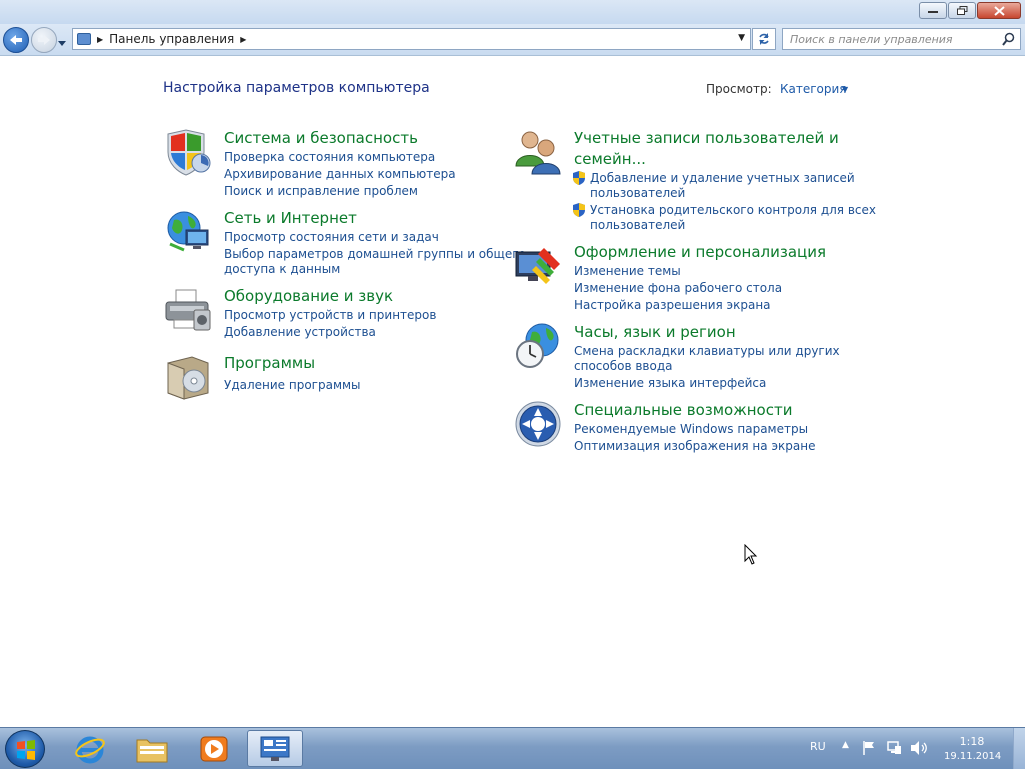 The width and height of the screenshot is (1025, 769). What do you see at coordinates (813, 89) in the screenshot?
I see `view-by-dropdown: Категория` at bounding box center [813, 89].